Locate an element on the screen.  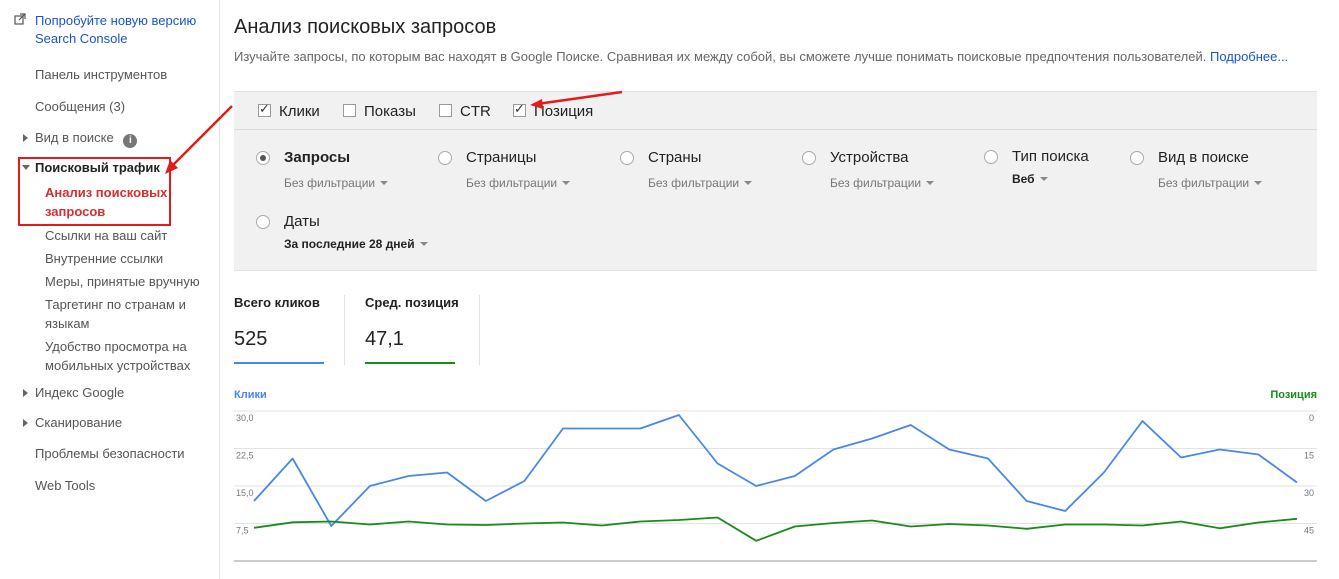
y-right-tick-label: 15 is located at coordinates (1309, 456).